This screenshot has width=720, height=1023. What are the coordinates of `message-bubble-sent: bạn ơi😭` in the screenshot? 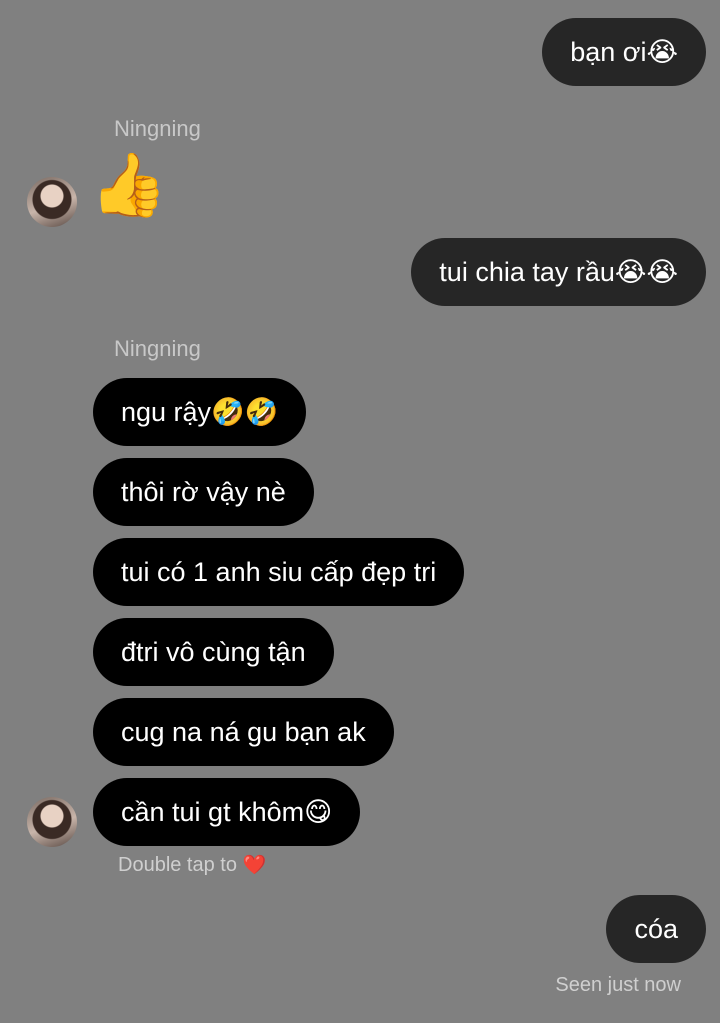 It's located at (624, 52).